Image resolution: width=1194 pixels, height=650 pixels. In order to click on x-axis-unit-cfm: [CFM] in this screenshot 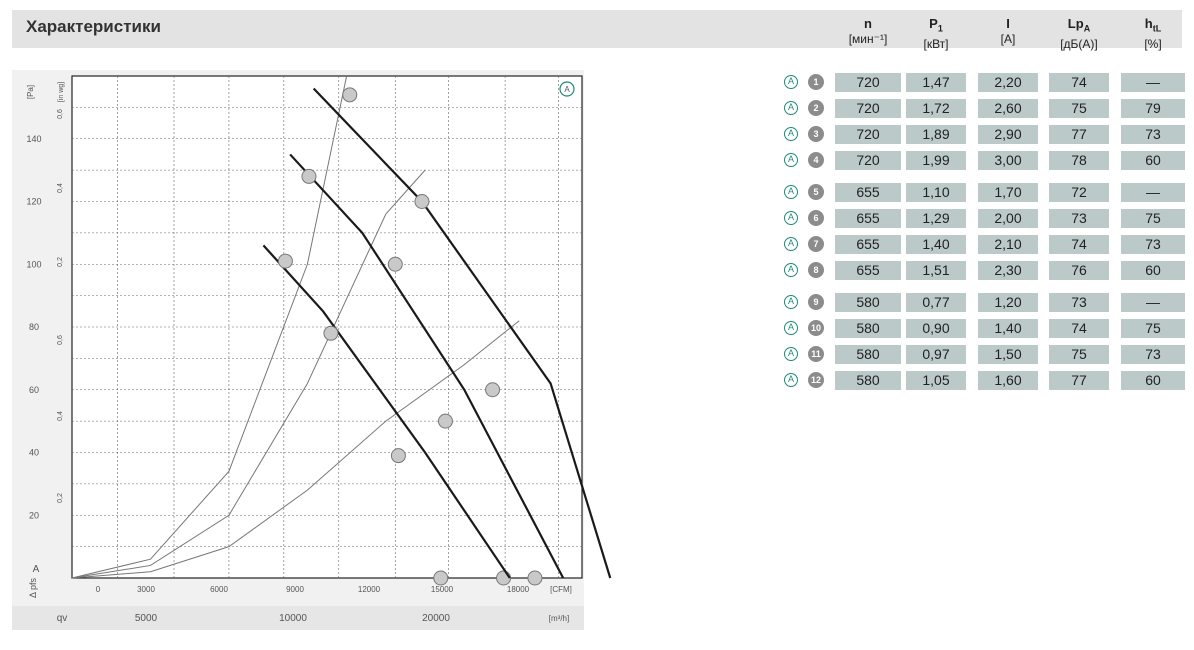, I will do `click(561, 589)`.